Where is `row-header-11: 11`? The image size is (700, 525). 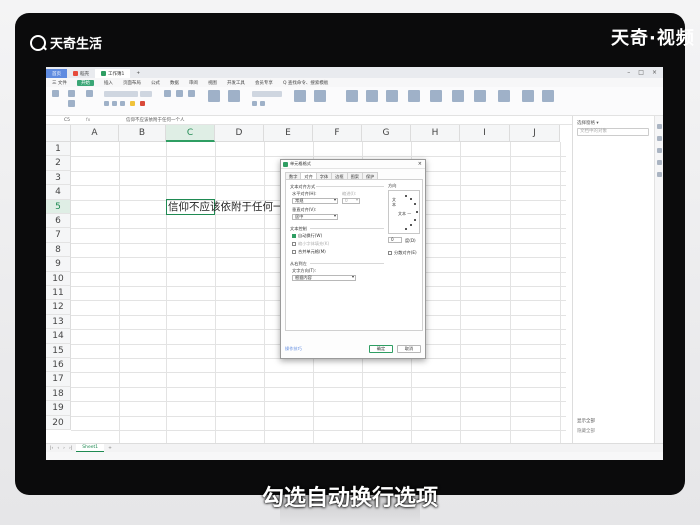 row-header-11: 11 is located at coordinates (58, 293).